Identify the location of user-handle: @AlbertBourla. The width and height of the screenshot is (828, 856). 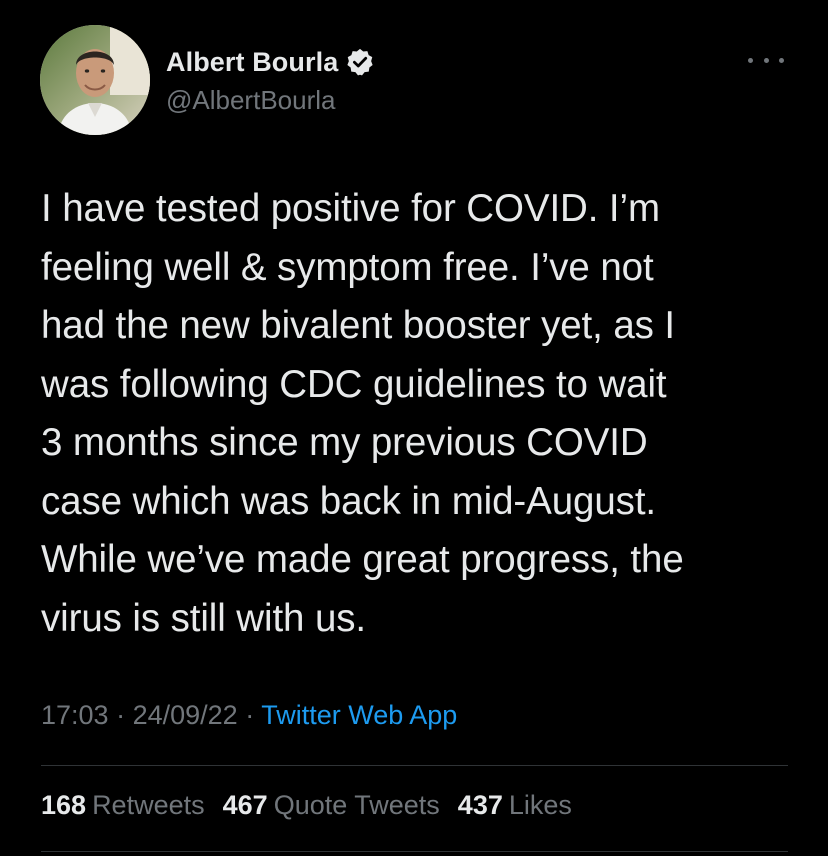
(250, 100).